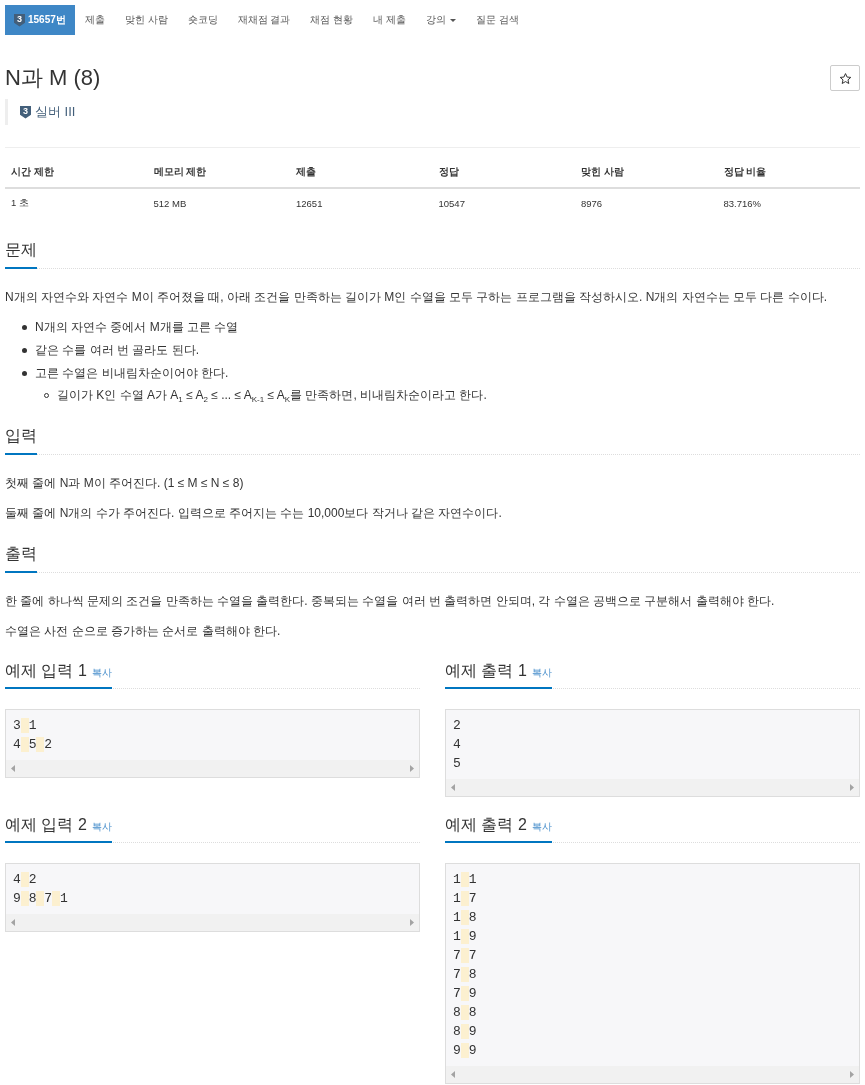  What do you see at coordinates (503, 173) in the screenshot?
I see `column-header: 정답` at bounding box center [503, 173].